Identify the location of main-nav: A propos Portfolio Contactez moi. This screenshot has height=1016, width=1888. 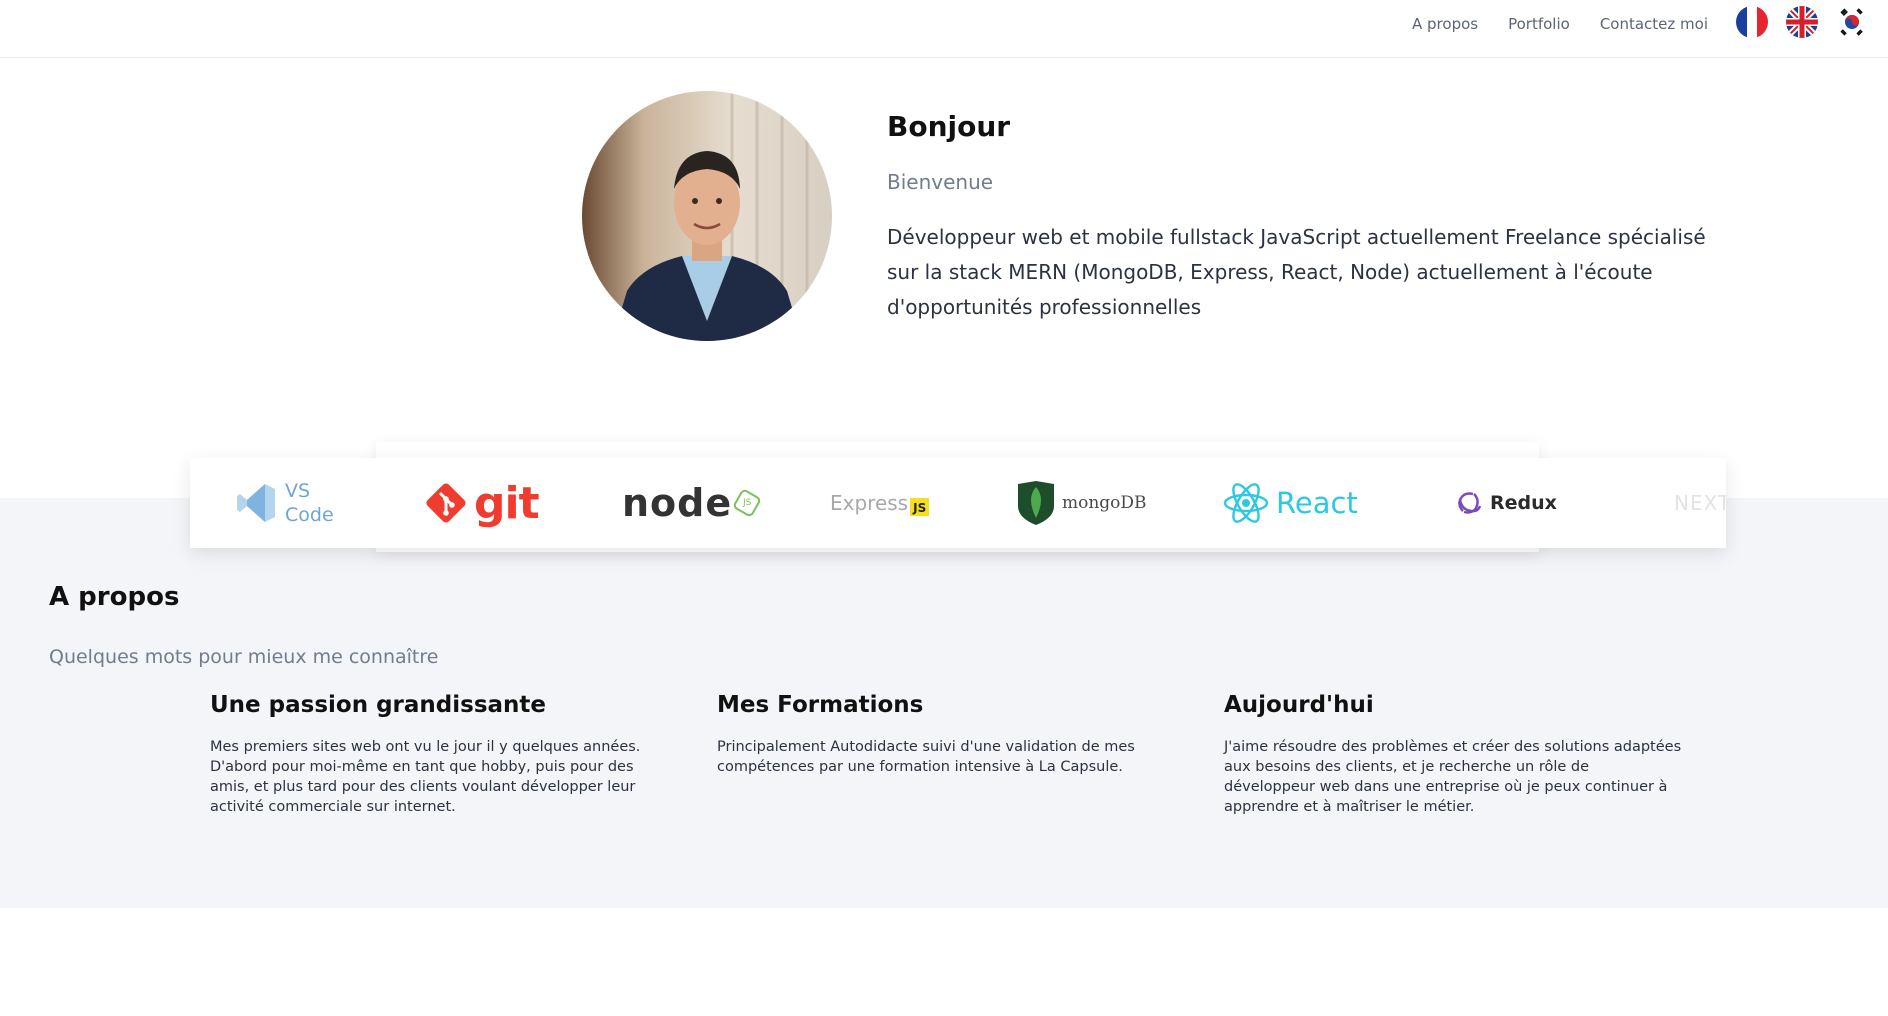
(1545, 24).